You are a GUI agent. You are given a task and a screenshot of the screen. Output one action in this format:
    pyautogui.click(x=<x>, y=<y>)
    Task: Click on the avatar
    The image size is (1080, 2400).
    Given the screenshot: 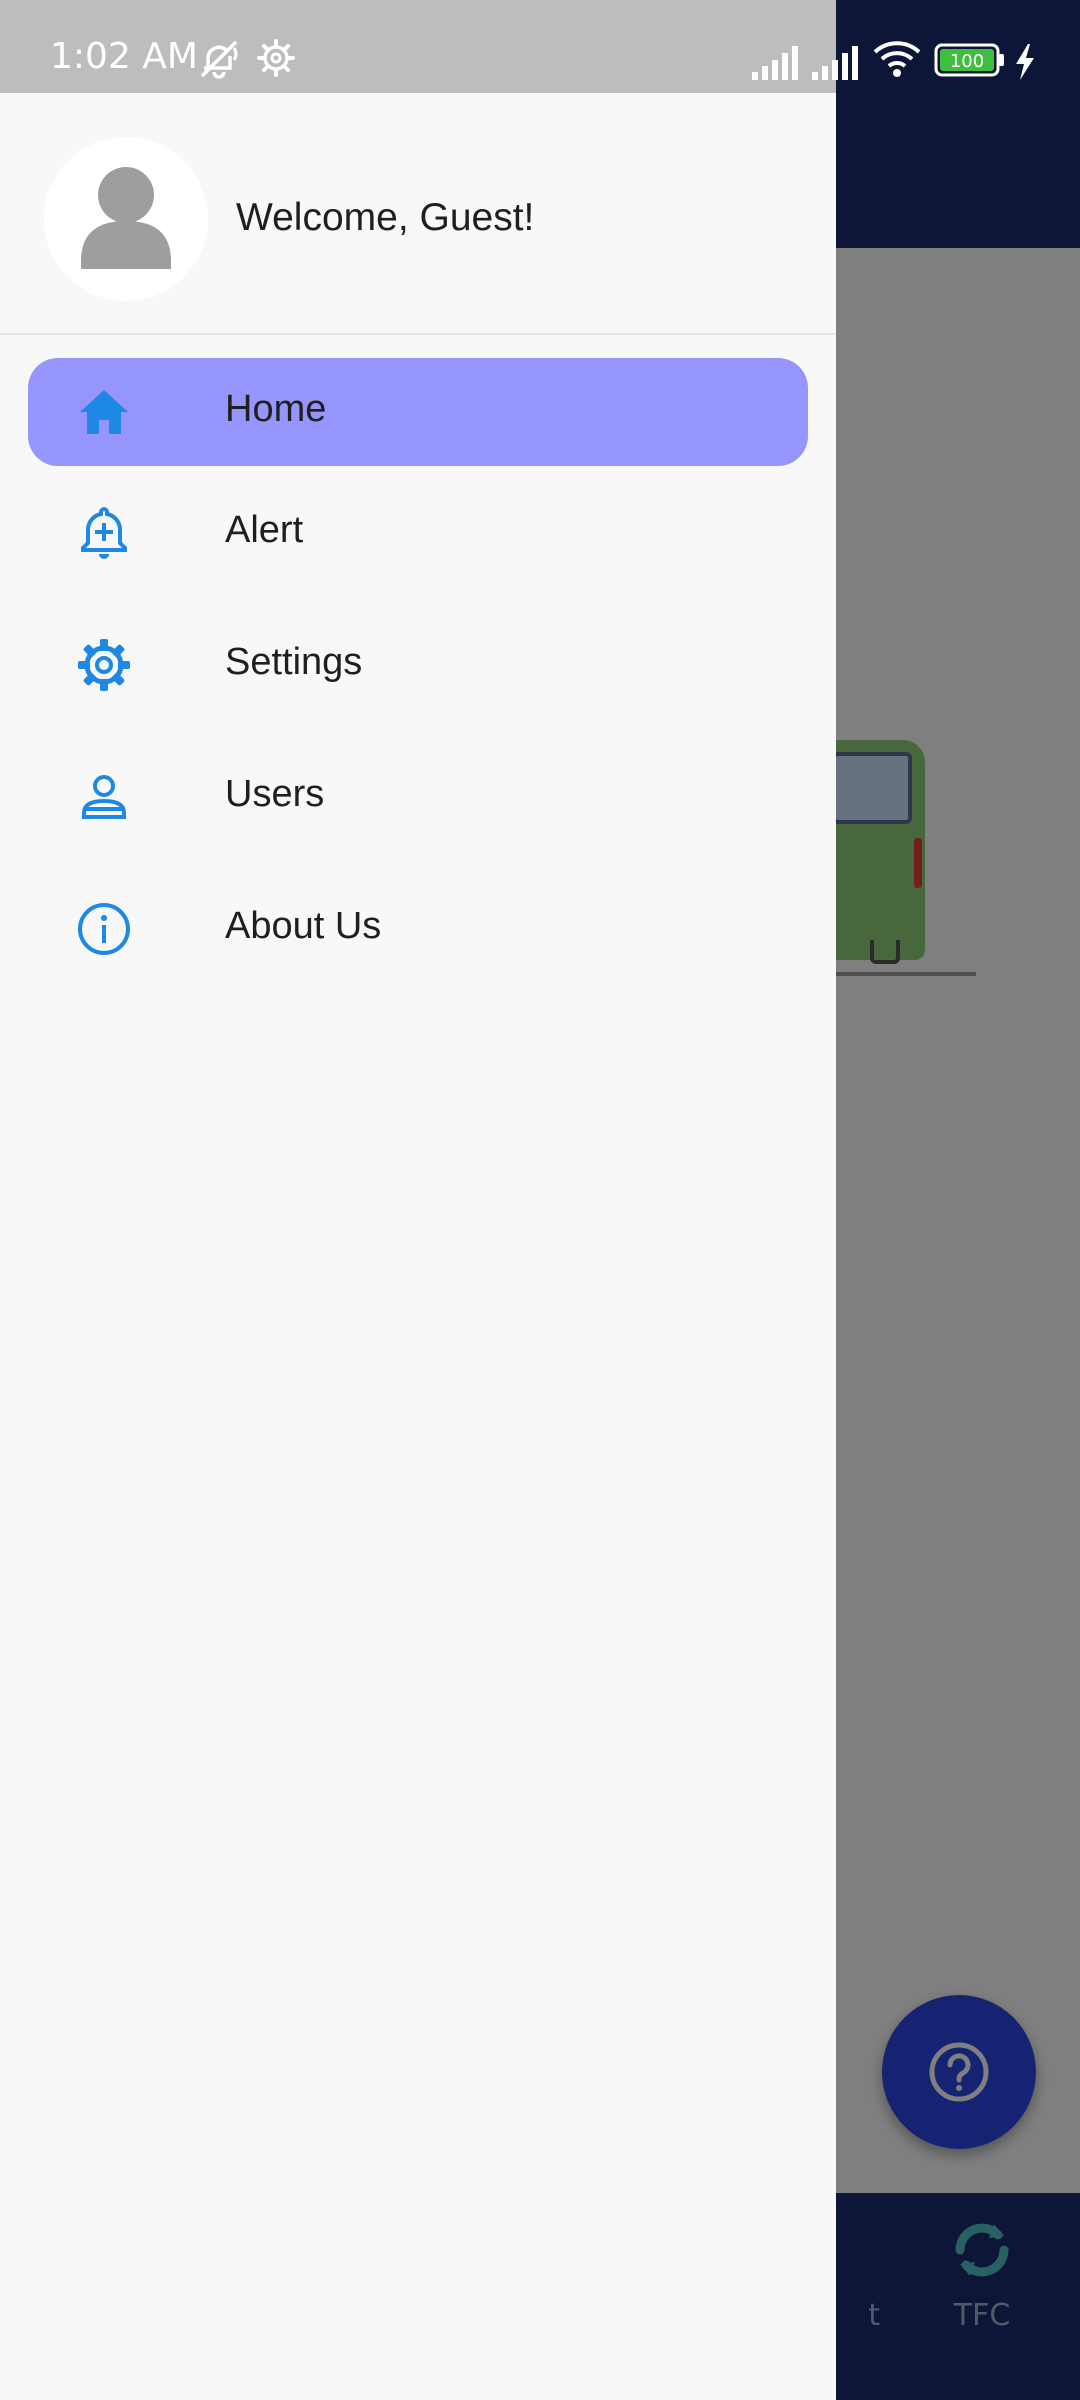 What is the action you would take?
    pyautogui.click(x=126, y=219)
    